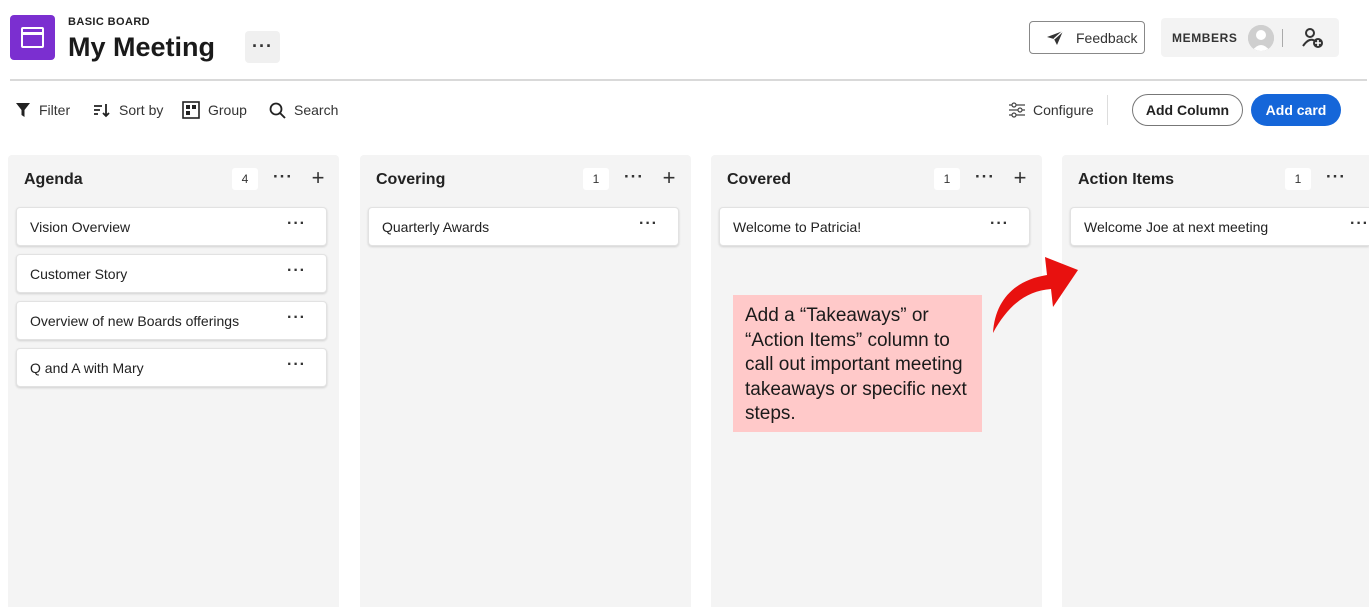 This screenshot has height=607, width=1369. Describe the element at coordinates (436, 227) in the screenshot. I see `card-title: Quarterly Awards` at that location.